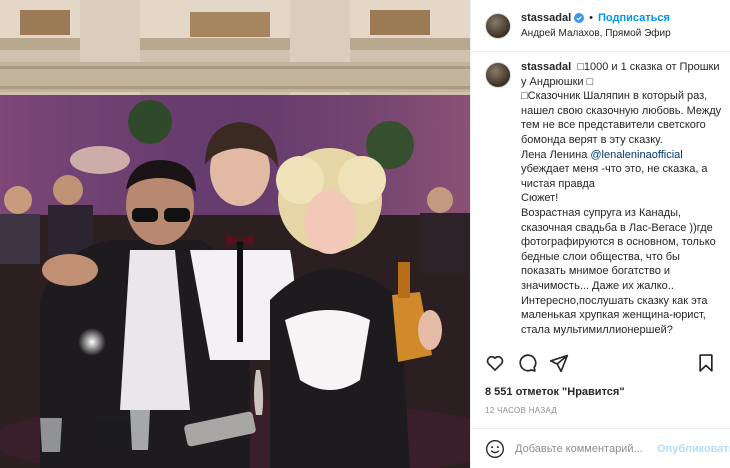 The width and height of the screenshot is (730, 468). I want to click on add-comment-bar: Опубликовать, so click(600, 448).